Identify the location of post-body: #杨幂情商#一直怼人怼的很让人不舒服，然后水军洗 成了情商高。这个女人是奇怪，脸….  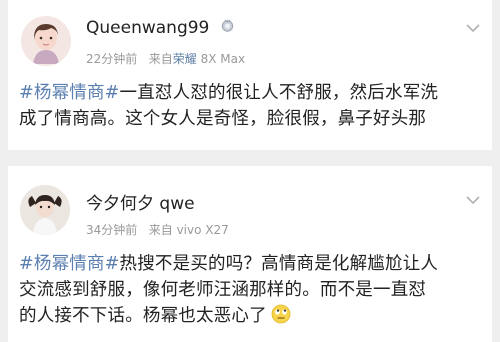
(250, 106).